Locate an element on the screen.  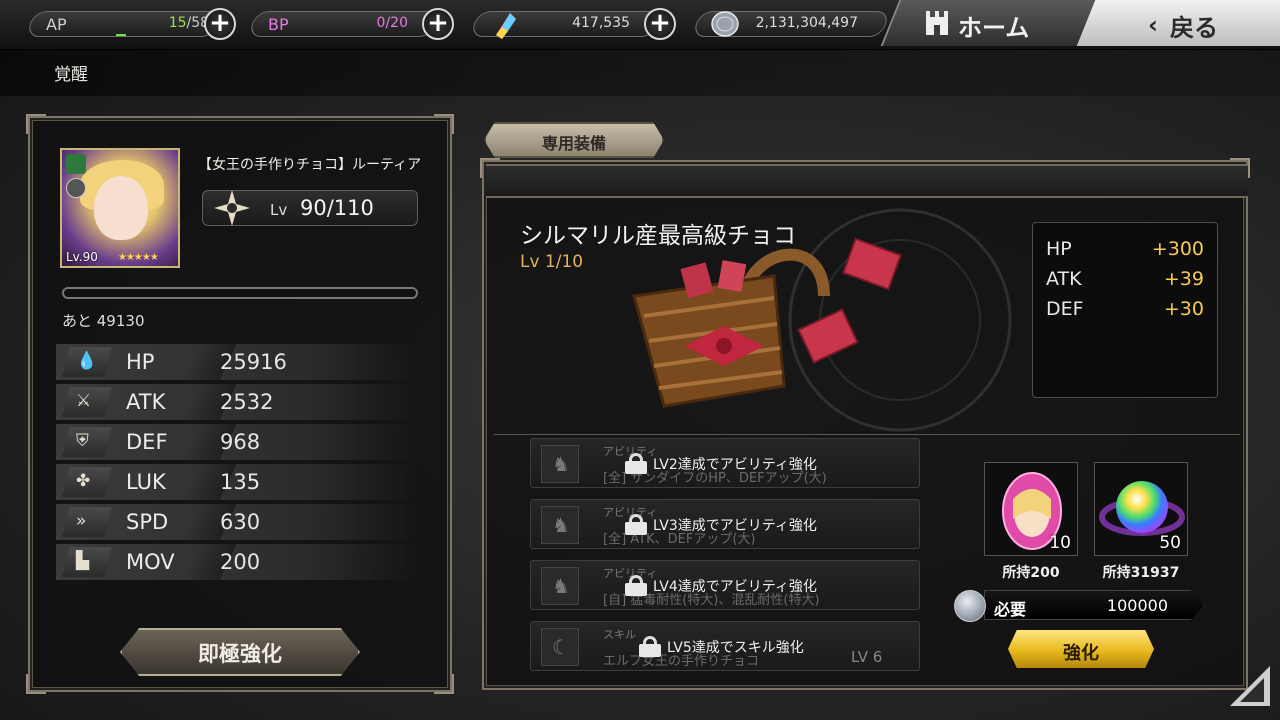
coin-icon is located at coordinates (970, 606).